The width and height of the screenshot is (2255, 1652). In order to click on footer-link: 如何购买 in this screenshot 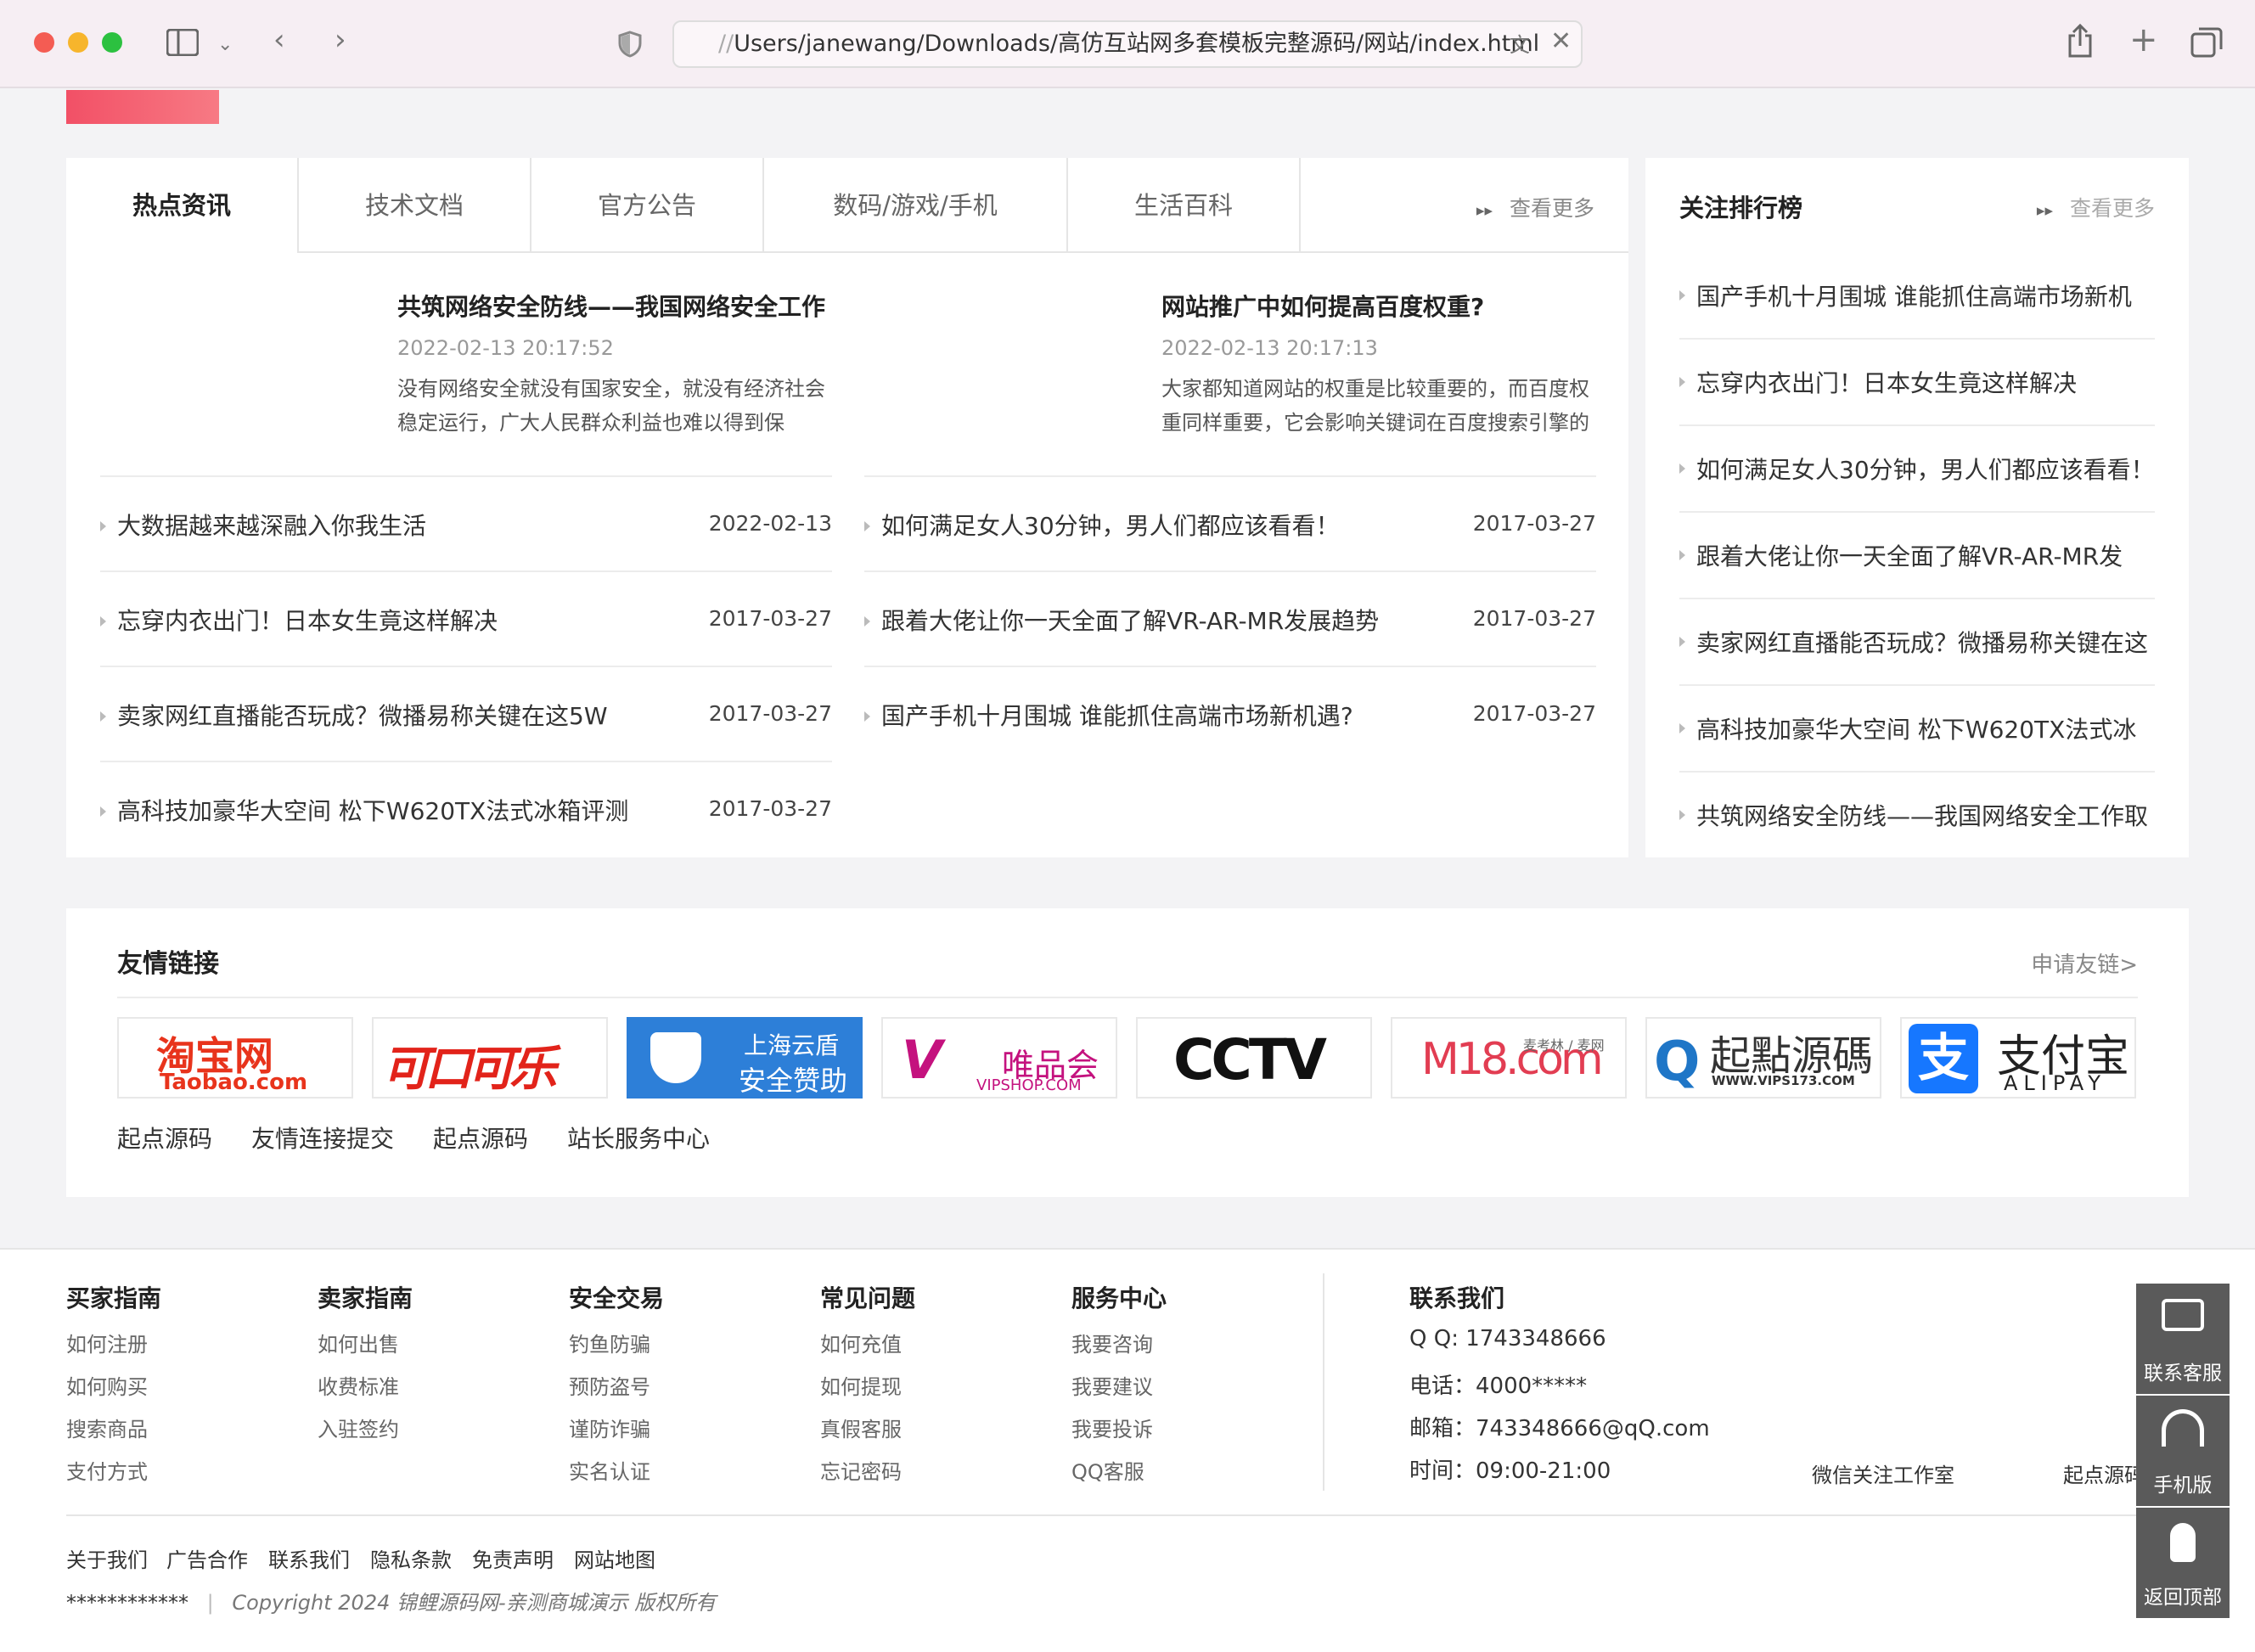, I will do `click(107, 1385)`.